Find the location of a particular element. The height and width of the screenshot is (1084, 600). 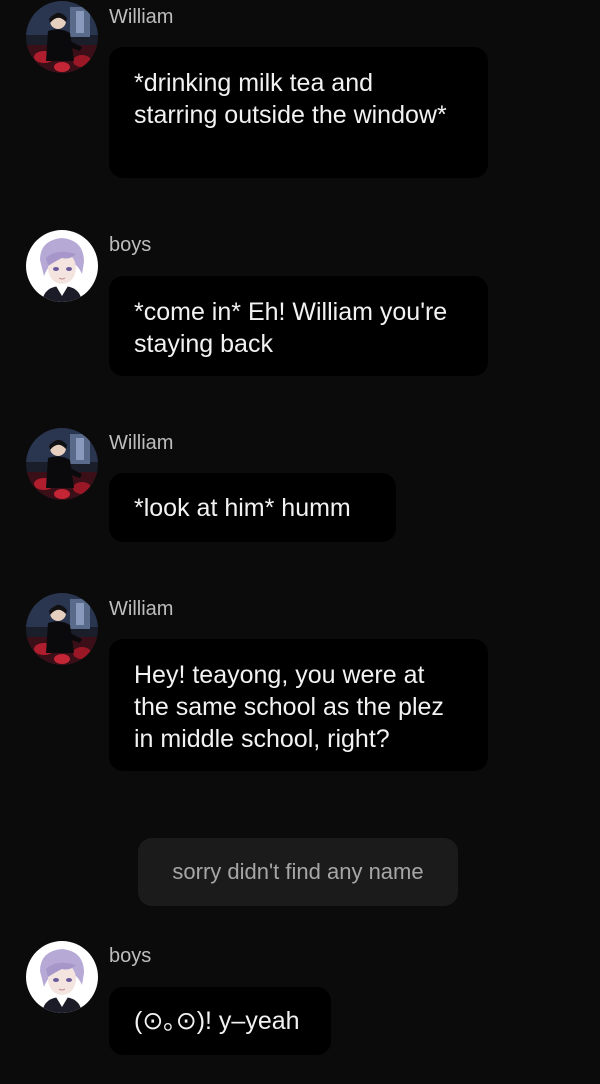

message-bubble: (⊙｡⊙)! y–yeah is located at coordinates (220, 1021).